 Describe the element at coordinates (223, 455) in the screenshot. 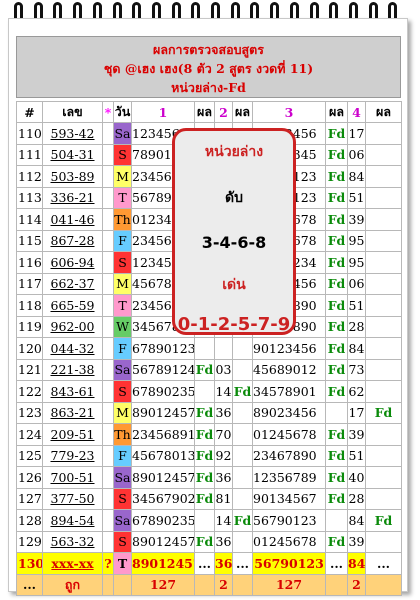

I see `row-number-2: 92` at that location.